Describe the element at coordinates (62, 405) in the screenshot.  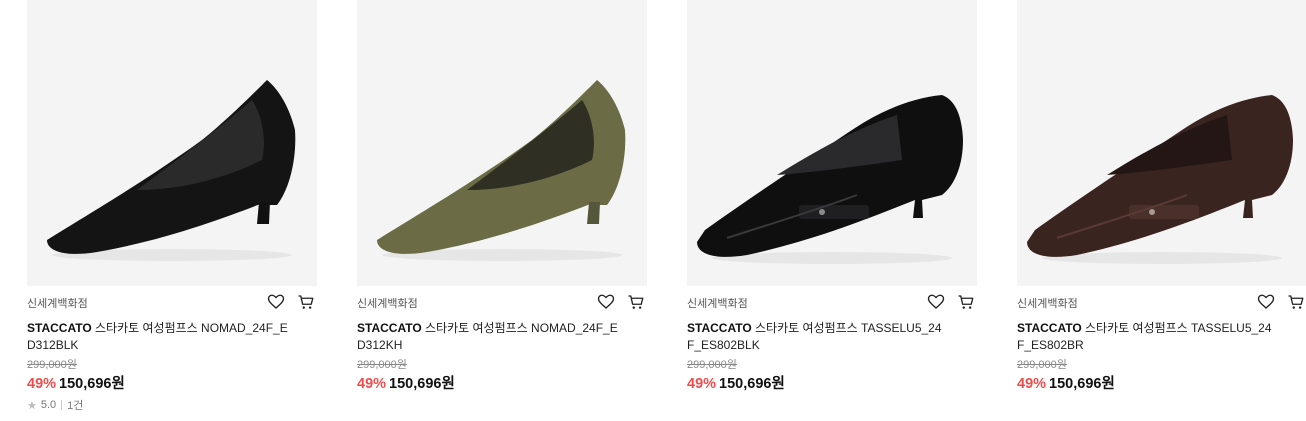
I see `divider` at that location.